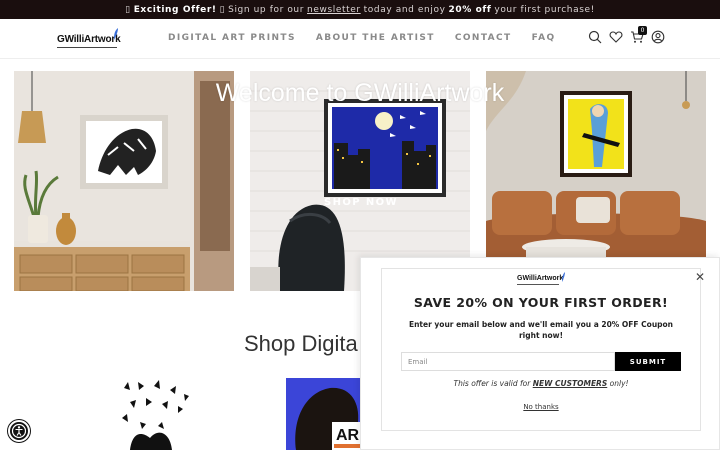 Image resolution: width=720 pixels, height=450 pixels. What do you see at coordinates (626, 35) in the screenshot?
I see `header-icons: 0` at bounding box center [626, 35].